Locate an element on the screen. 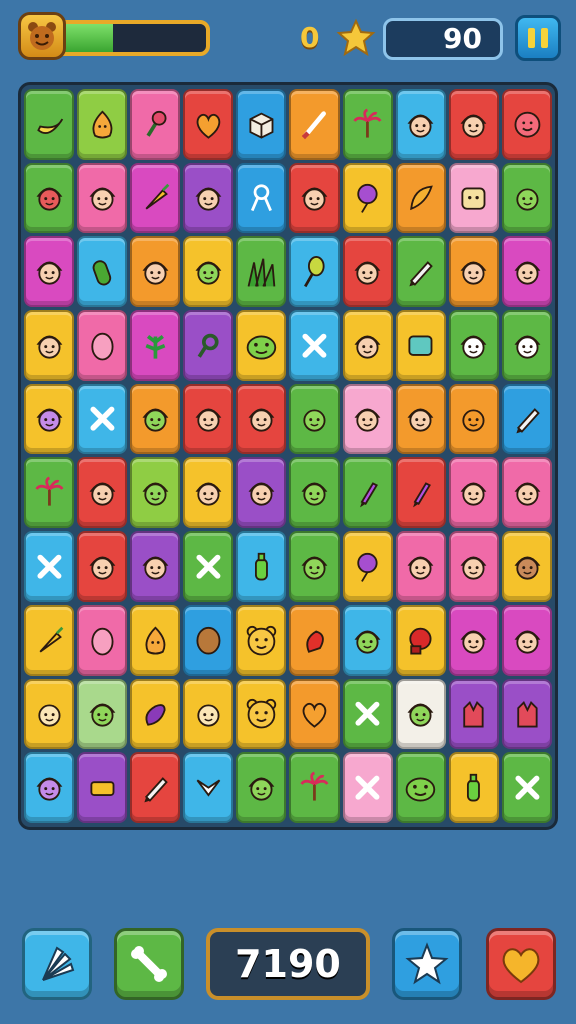 This screenshot has height=1024, width=576. tile-feather is located at coordinates (420, 198).